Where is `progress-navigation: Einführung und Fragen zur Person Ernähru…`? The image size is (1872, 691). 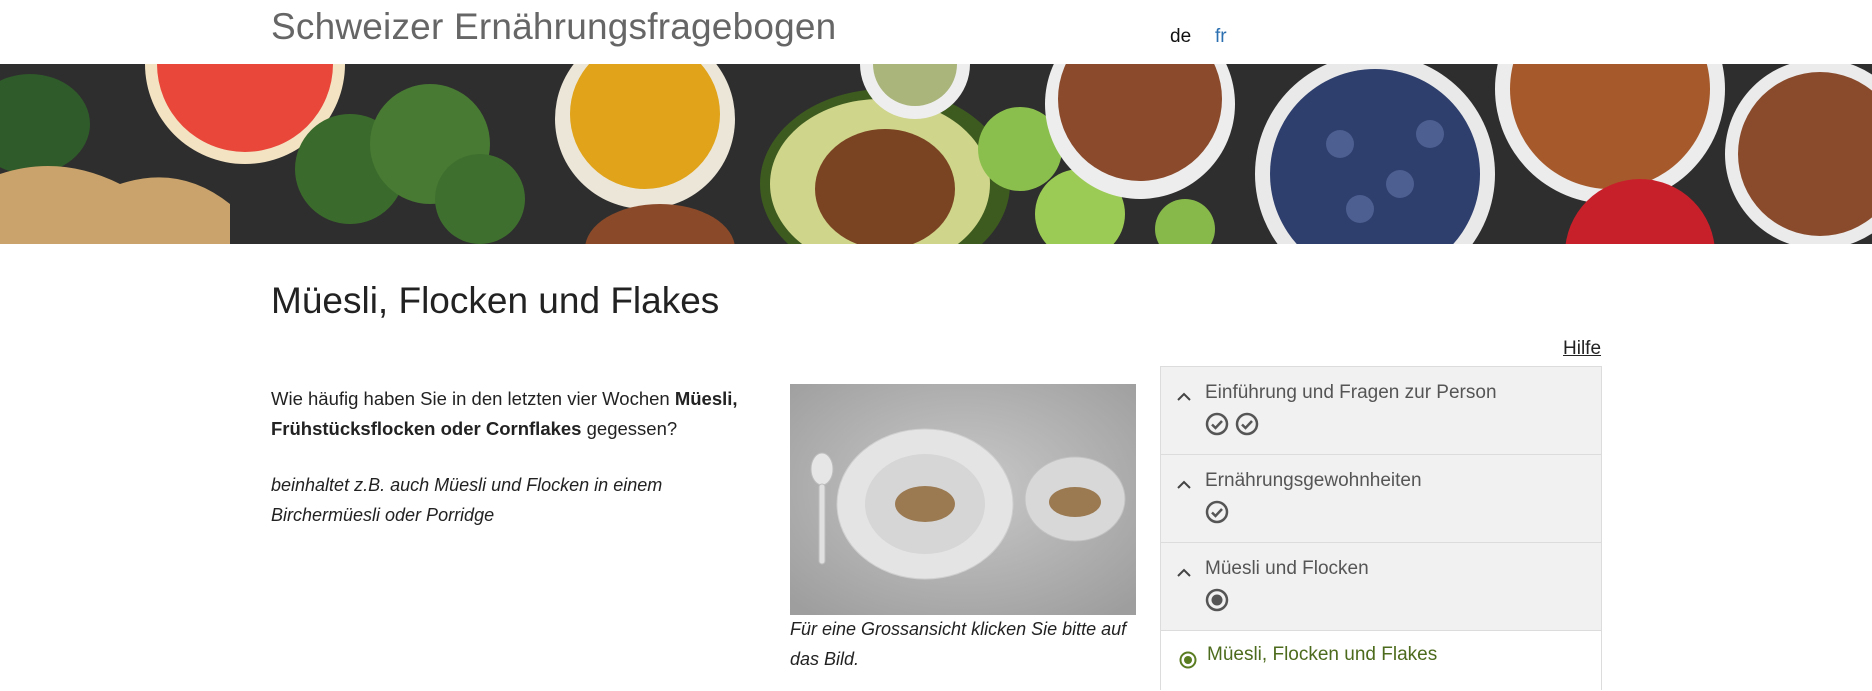 progress-navigation: Einführung und Fragen zur Person Ernähru… is located at coordinates (1381, 528).